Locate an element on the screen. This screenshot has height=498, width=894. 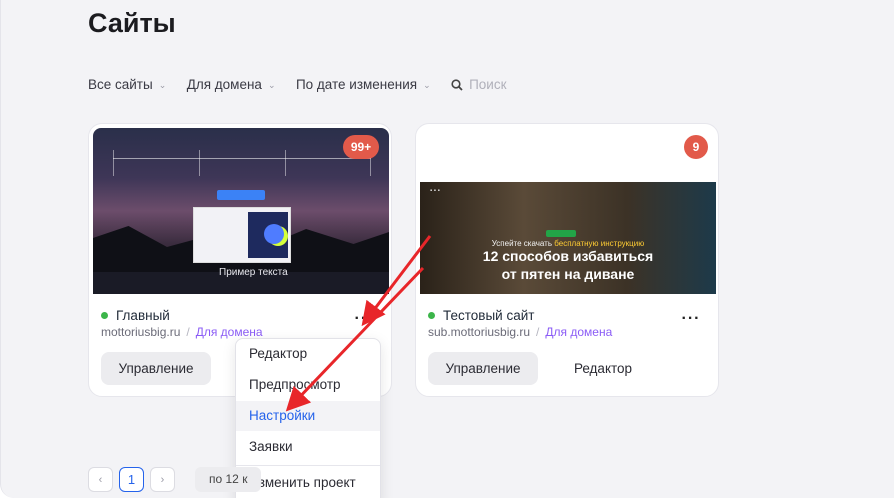
site-domain: sub.mottoriusbig.ru / Для домена is located at coordinates (520, 332).